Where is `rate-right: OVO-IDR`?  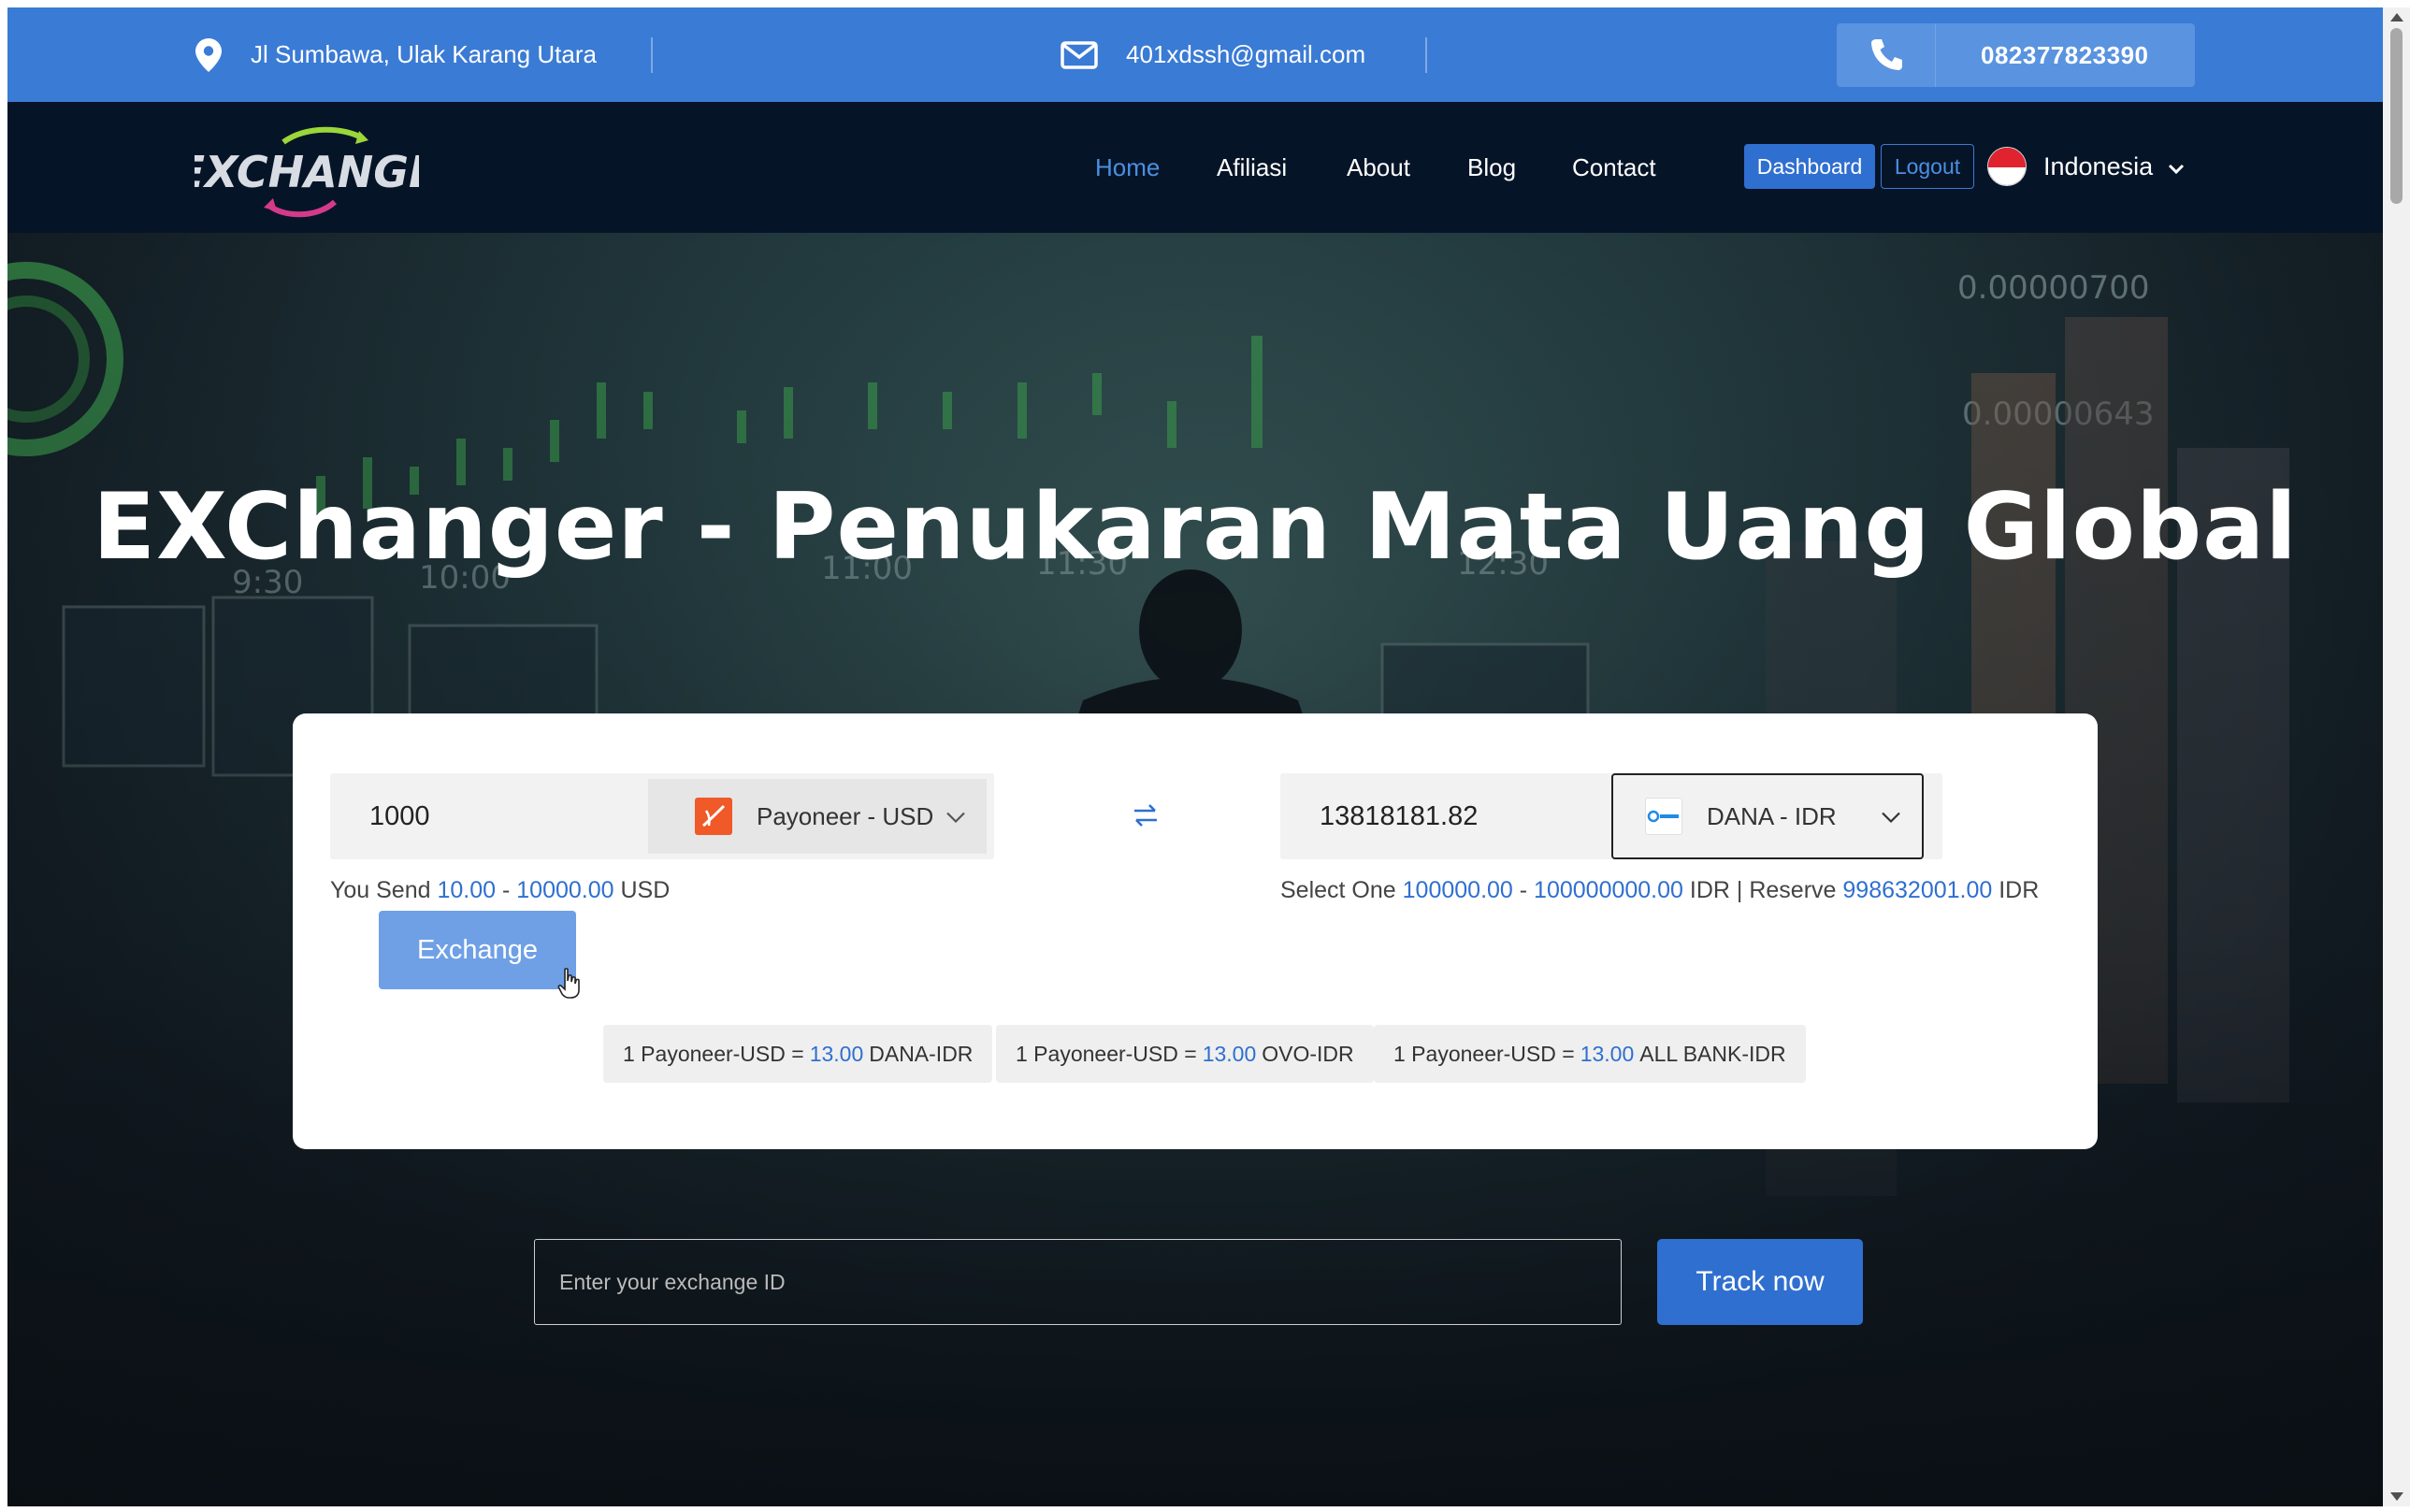 rate-right: OVO-IDR is located at coordinates (1308, 1053).